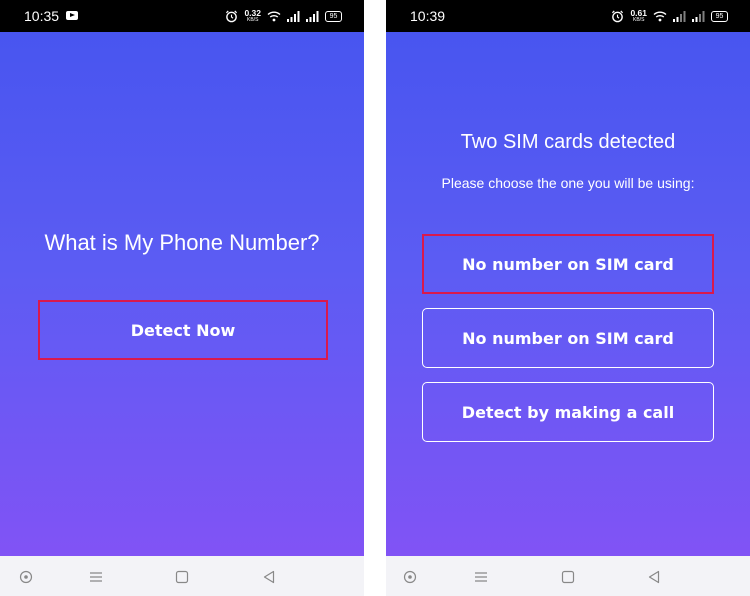 The height and width of the screenshot is (596, 750). What do you see at coordinates (183, 330) in the screenshot?
I see `detect-now-button: Detect Now` at bounding box center [183, 330].